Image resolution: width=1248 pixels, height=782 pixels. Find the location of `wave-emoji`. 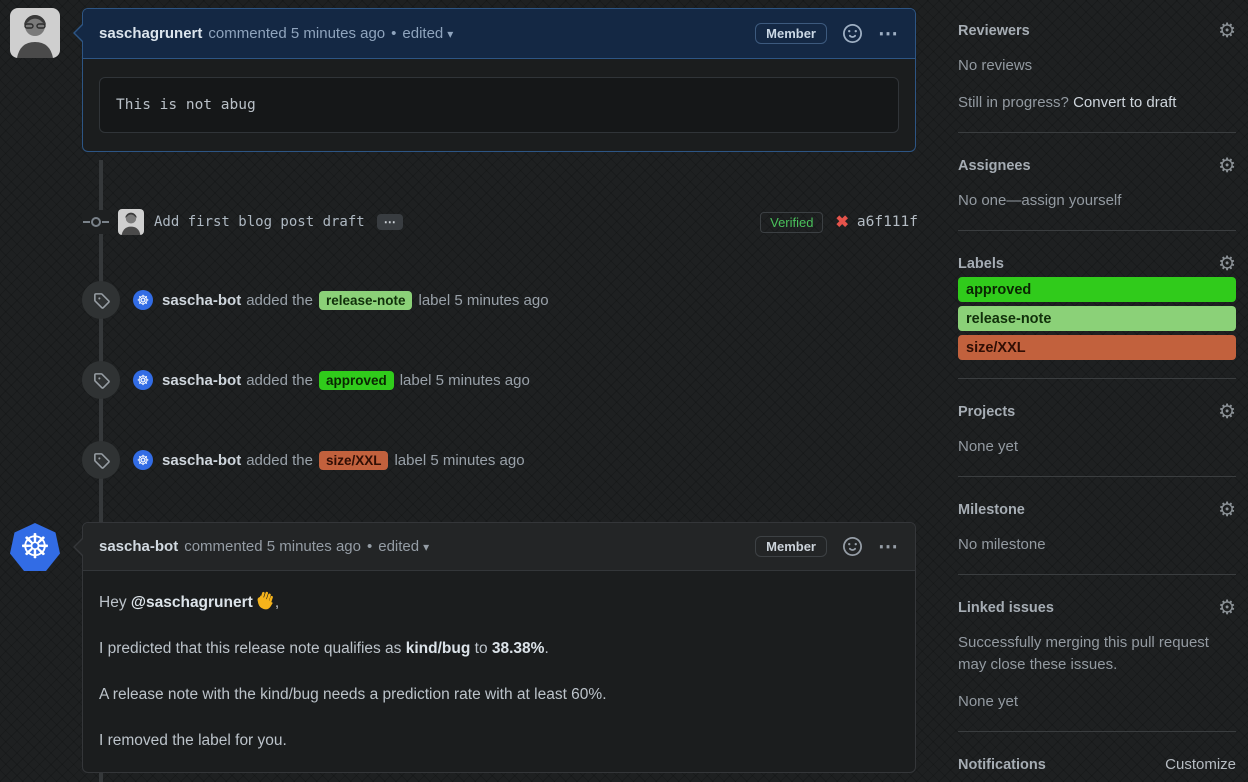

wave-emoji is located at coordinates (265, 600).